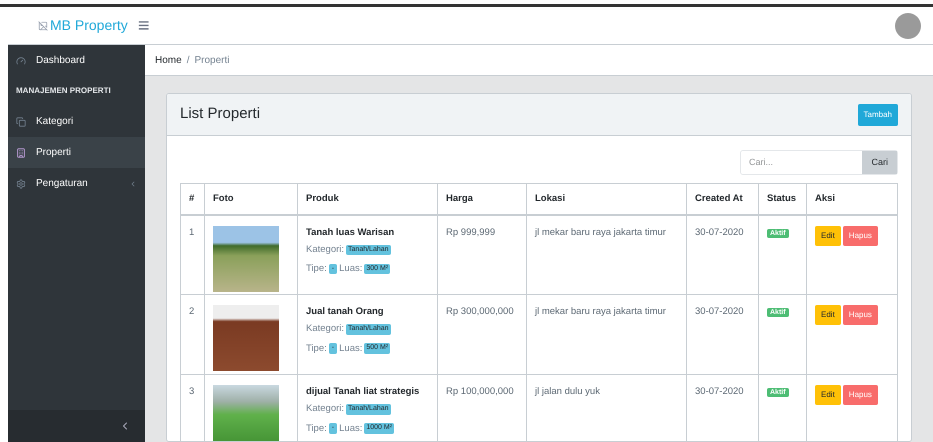 The height and width of the screenshot is (442, 933). I want to click on table-cell: 3, so click(192, 407).